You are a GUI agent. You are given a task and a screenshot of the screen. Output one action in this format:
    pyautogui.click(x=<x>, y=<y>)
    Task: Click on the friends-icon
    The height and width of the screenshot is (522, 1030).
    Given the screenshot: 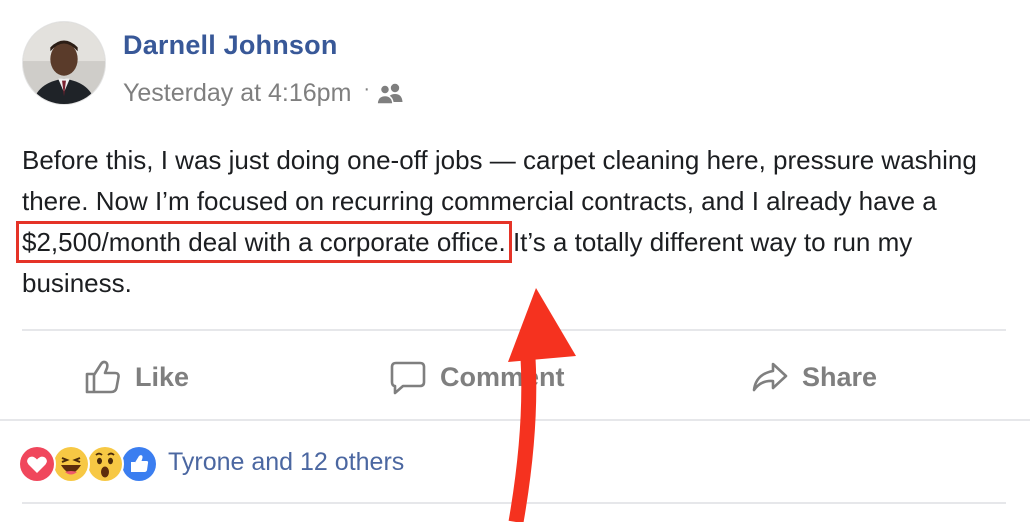 What is the action you would take?
    pyautogui.click(x=390, y=94)
    